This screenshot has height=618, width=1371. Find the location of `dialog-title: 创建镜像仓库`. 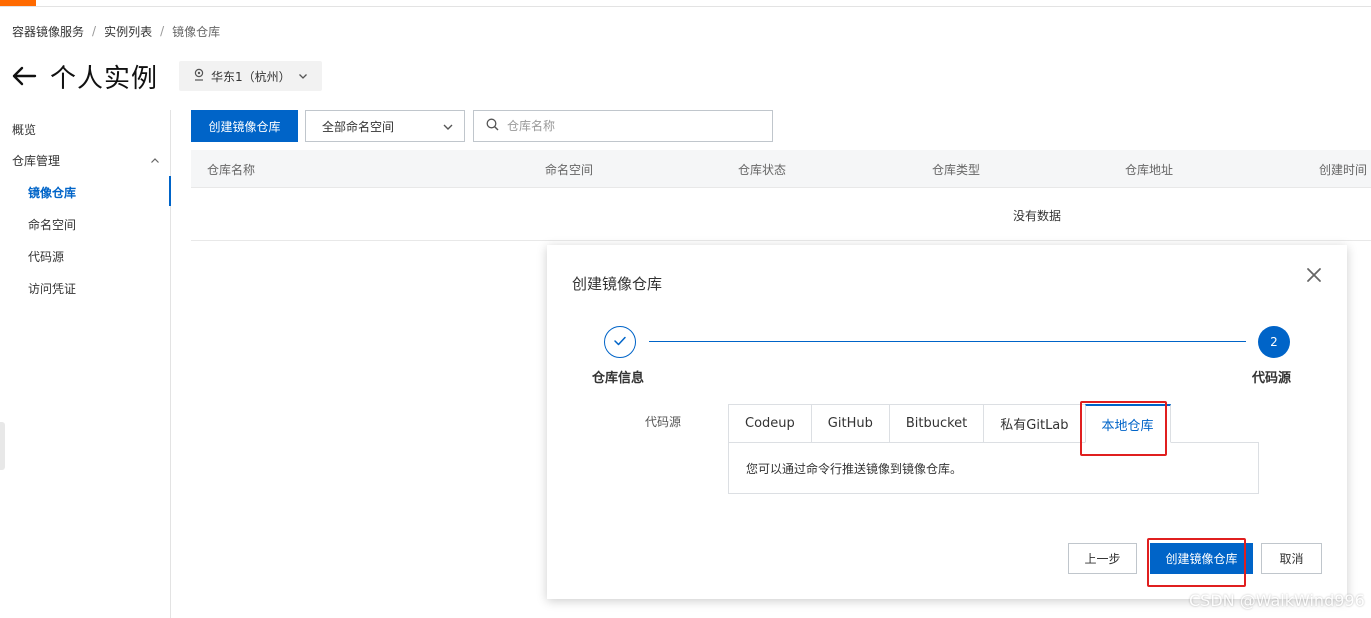

dialog-title: 创建镜像仓库 is located at coordinates (617, 284).